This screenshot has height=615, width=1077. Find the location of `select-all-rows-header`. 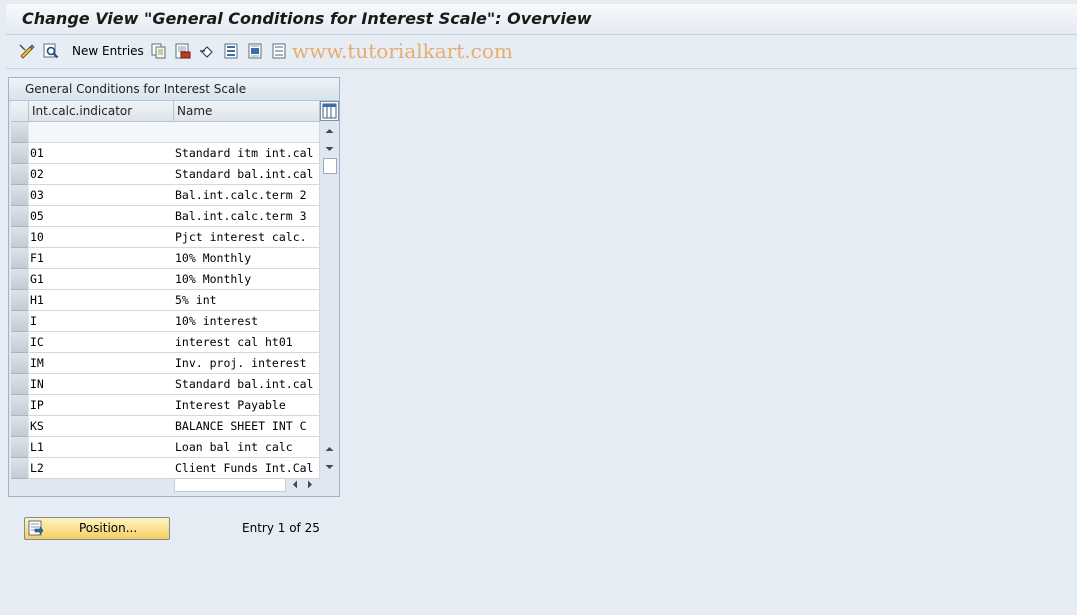

select-all-rows-header is located at coordinates (20, 111).